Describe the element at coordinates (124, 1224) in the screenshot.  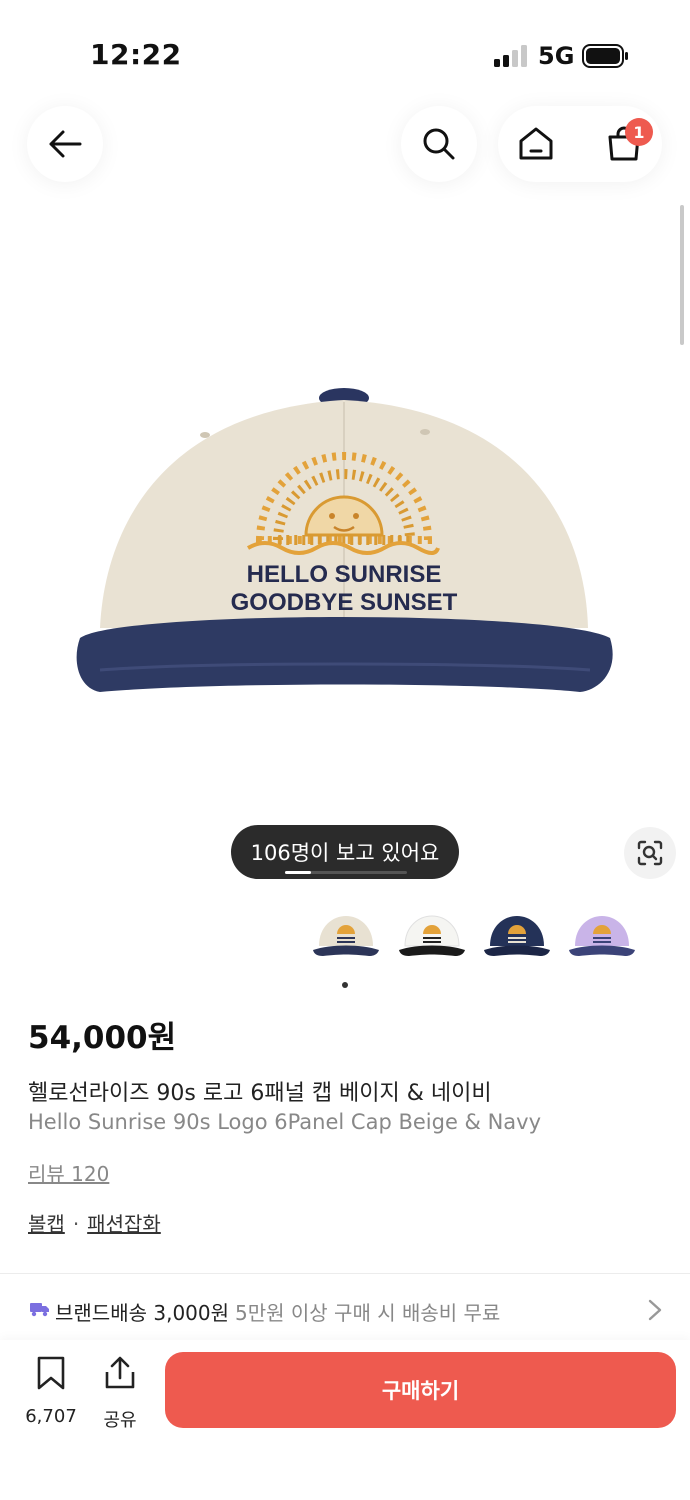
I see `category-link: 패션잡화` at that location.